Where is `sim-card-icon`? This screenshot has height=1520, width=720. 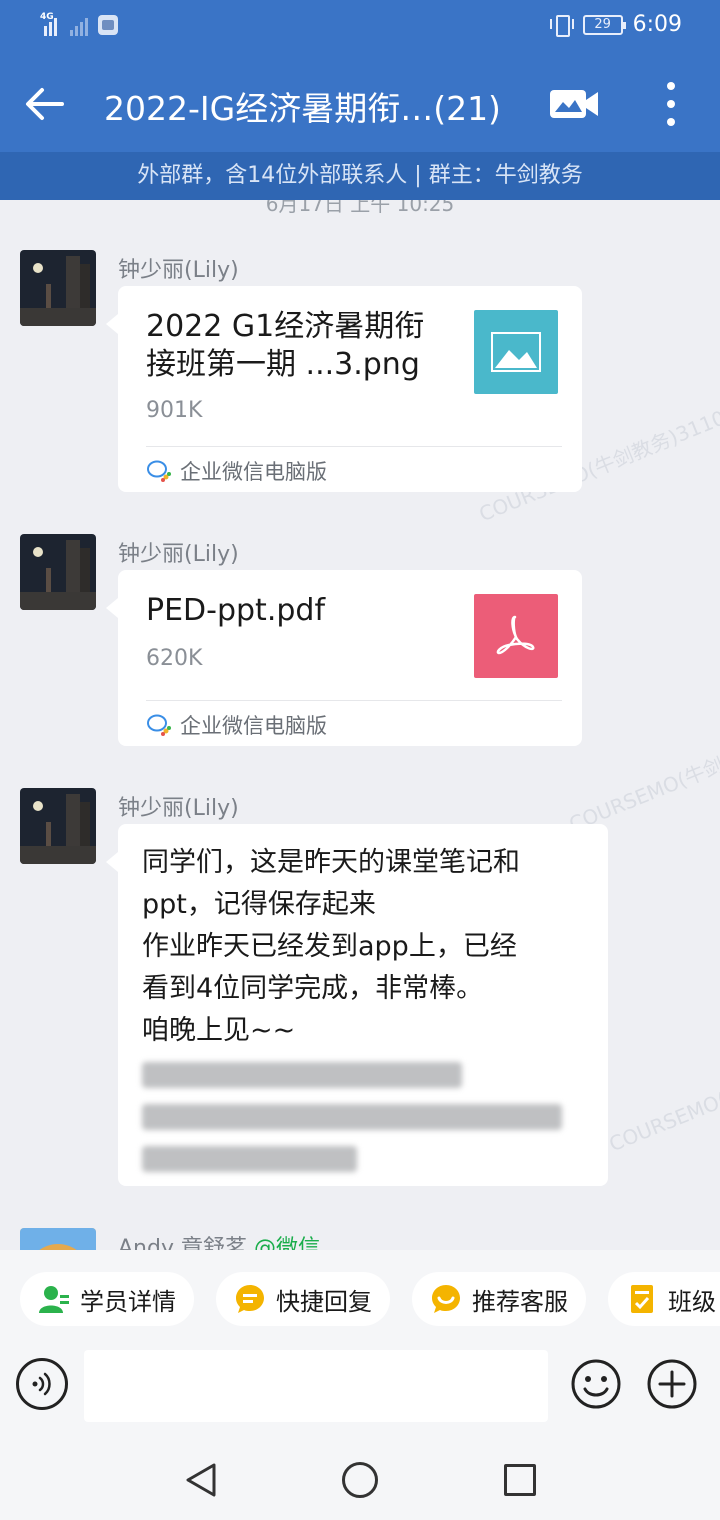 sim-card-icon is located at coordinates (108, 25).